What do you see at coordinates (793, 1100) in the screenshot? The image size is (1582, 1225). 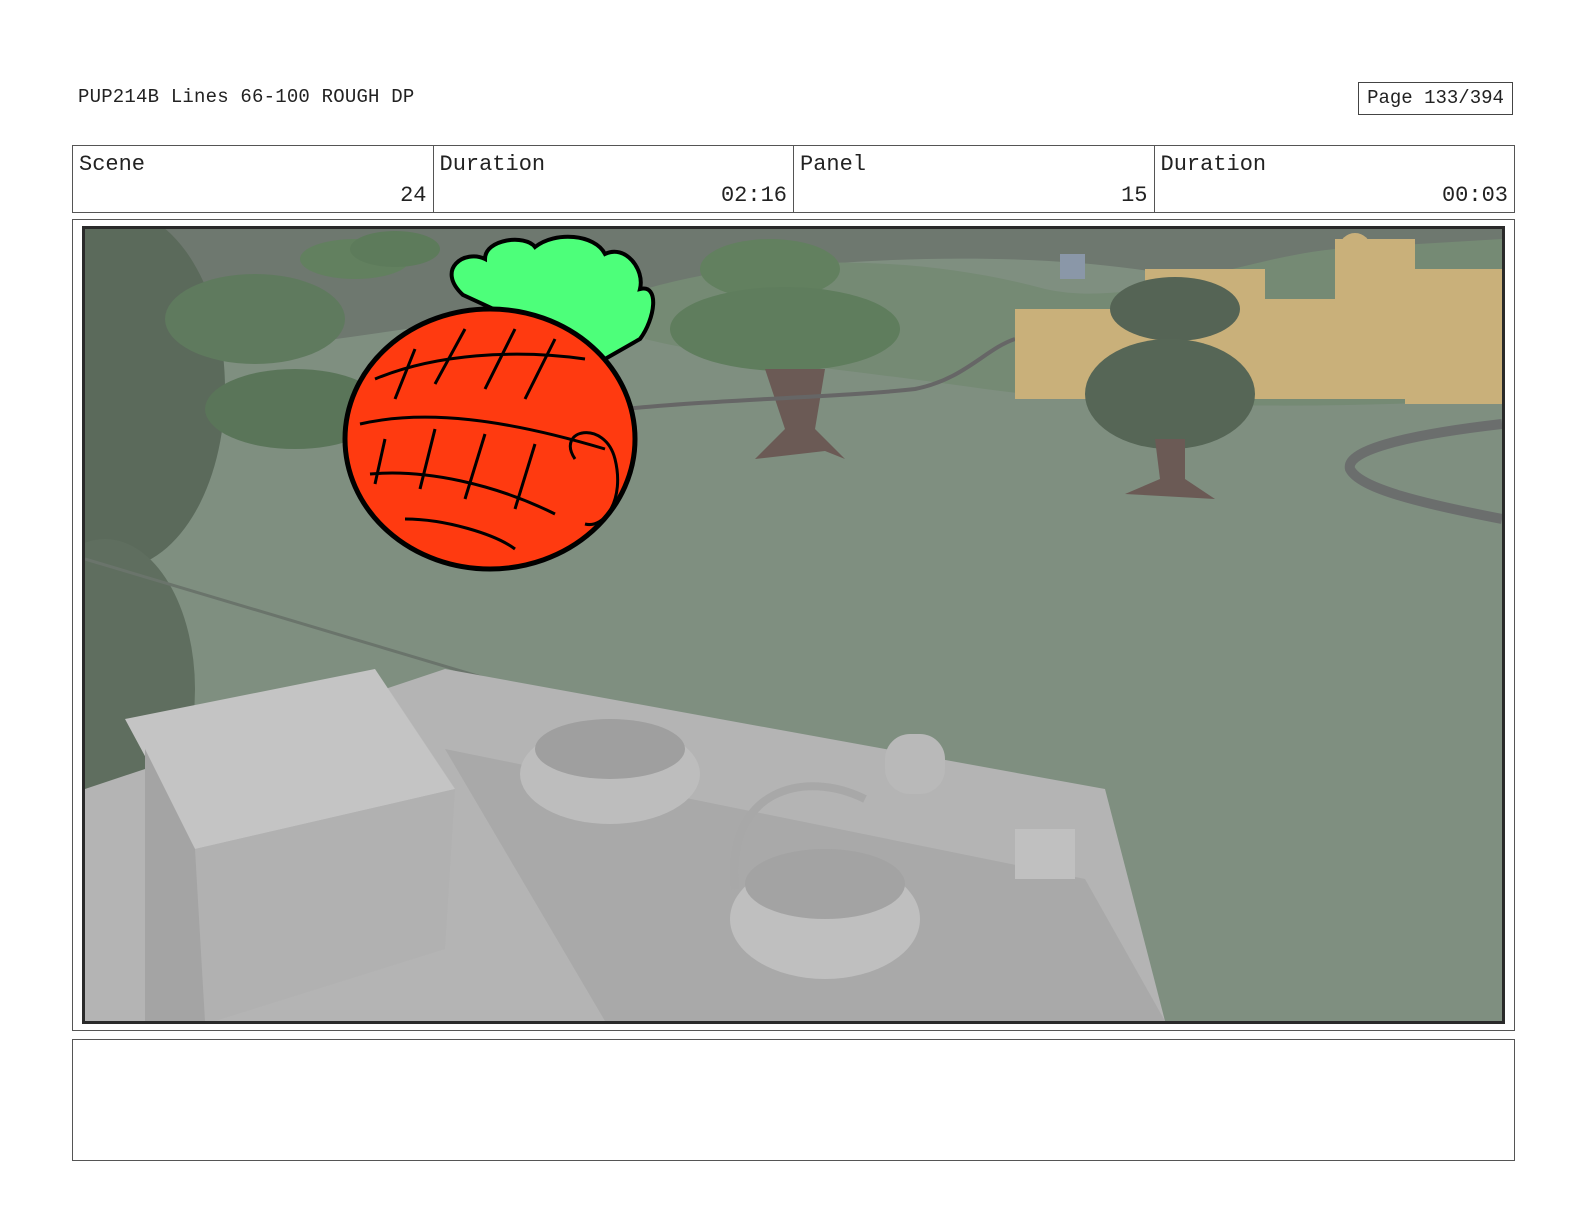 I see `panel-notes-box` at bounding box center [793, 1100].